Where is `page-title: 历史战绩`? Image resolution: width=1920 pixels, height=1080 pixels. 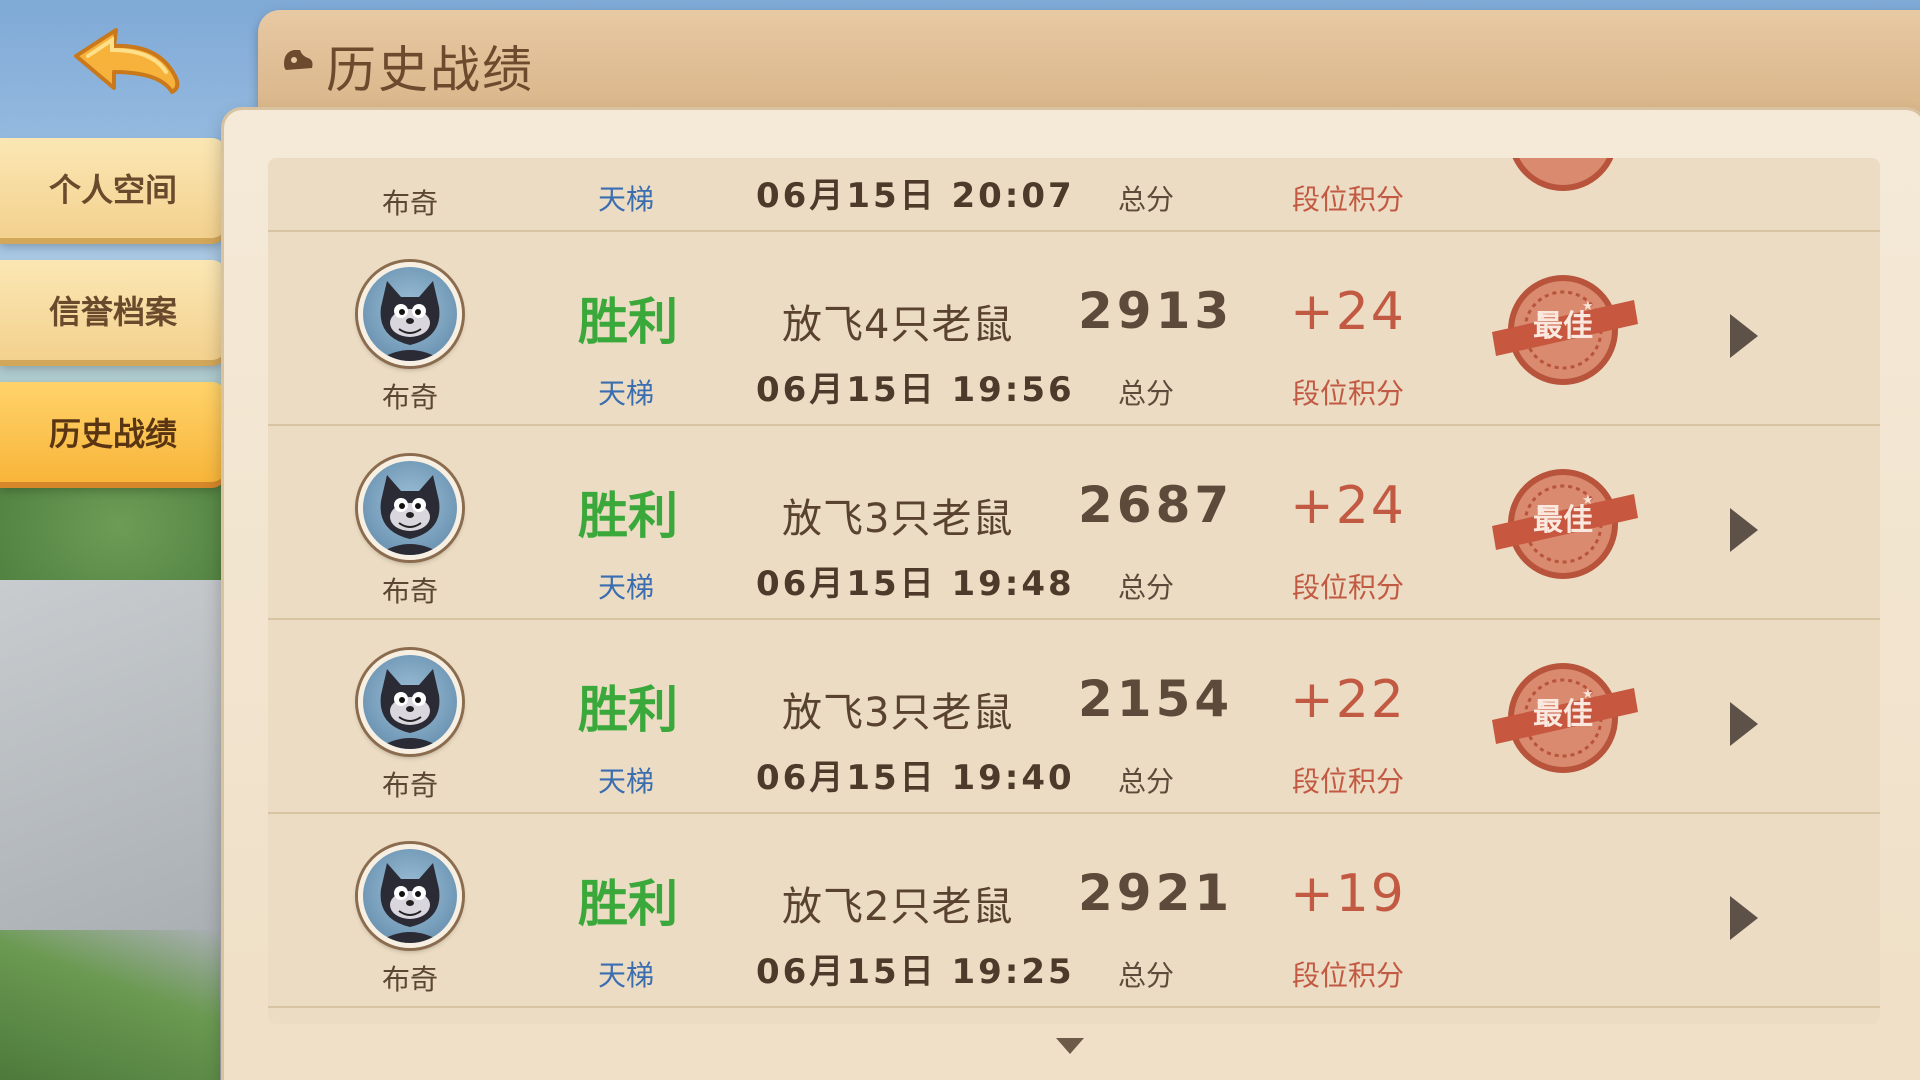
page-title: 历史战绩 is located at coordinates (430, 70).